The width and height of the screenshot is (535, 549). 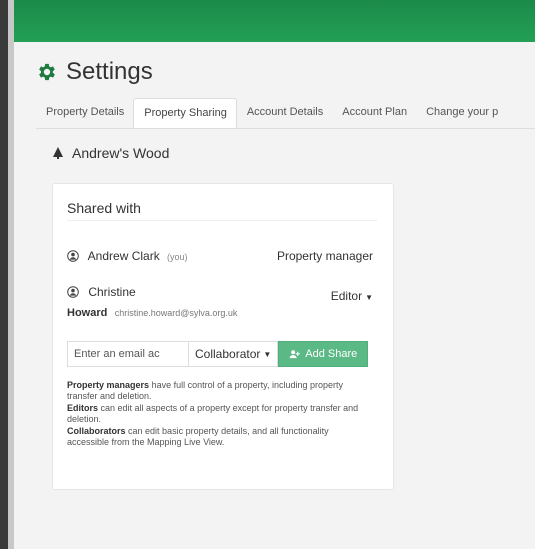 What do you see at coordinates (222, 220) in the screenshot?
I see `divider` at bounding box center [222, 220].